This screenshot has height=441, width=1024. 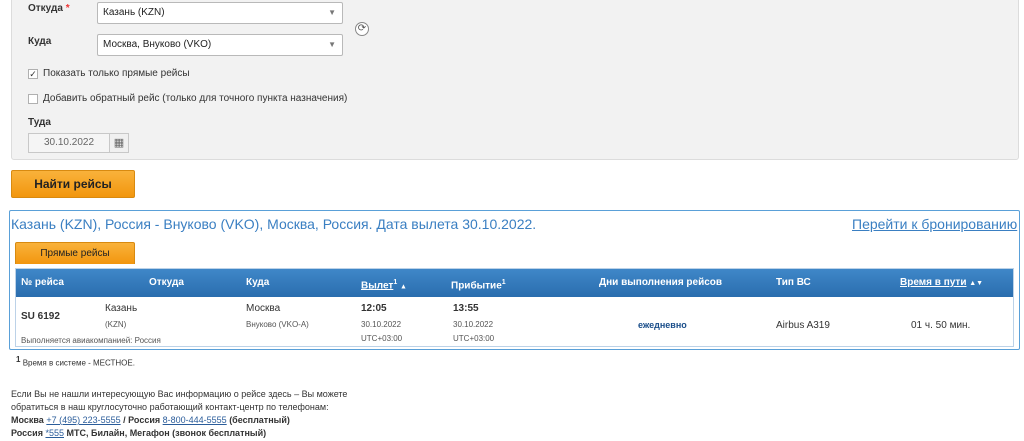 I want to click on booking-link: Перейти к бронированию, so click(x=934, y=224).